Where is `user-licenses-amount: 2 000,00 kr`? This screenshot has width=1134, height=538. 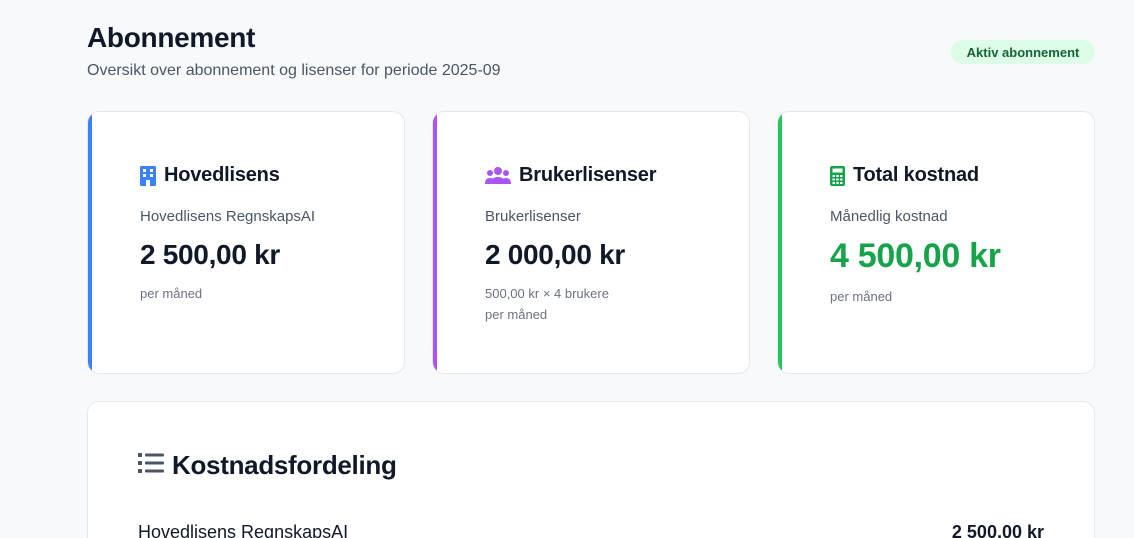 user-licenses-amount: 2 000,00 kr is located at coordinates (555, 254).